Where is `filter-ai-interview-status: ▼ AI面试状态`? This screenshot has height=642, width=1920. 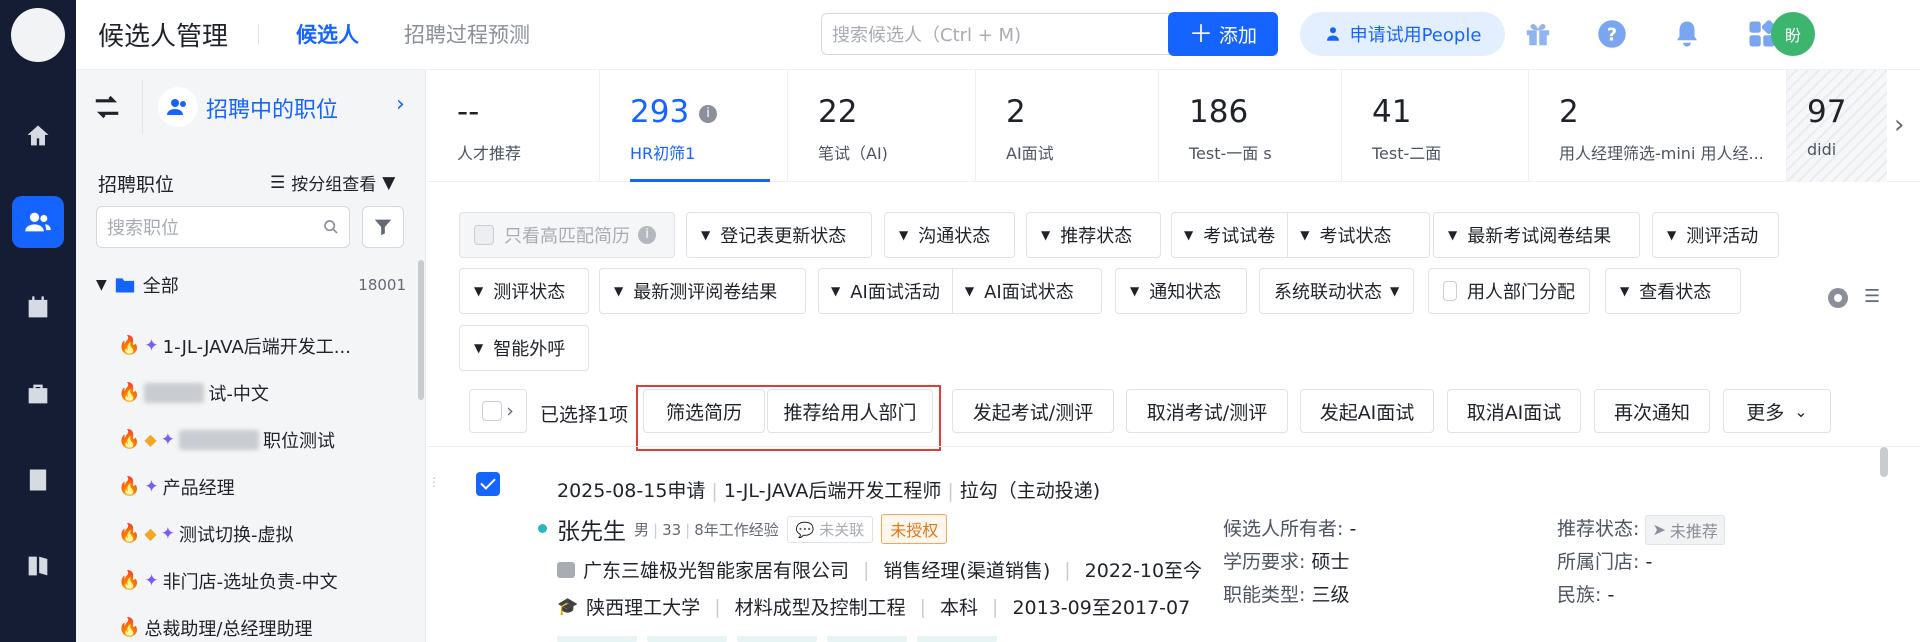
filter-ai-interview-status: ▼ AI面试状态 is located at coordinates (1018, 291).